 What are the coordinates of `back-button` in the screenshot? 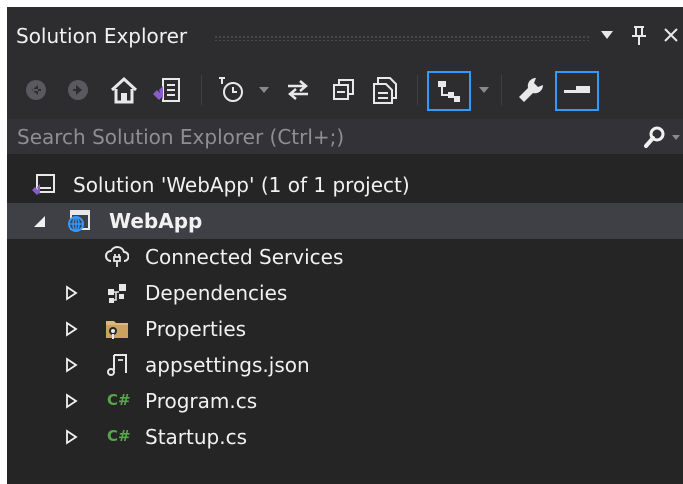 It's located at (36, 90).